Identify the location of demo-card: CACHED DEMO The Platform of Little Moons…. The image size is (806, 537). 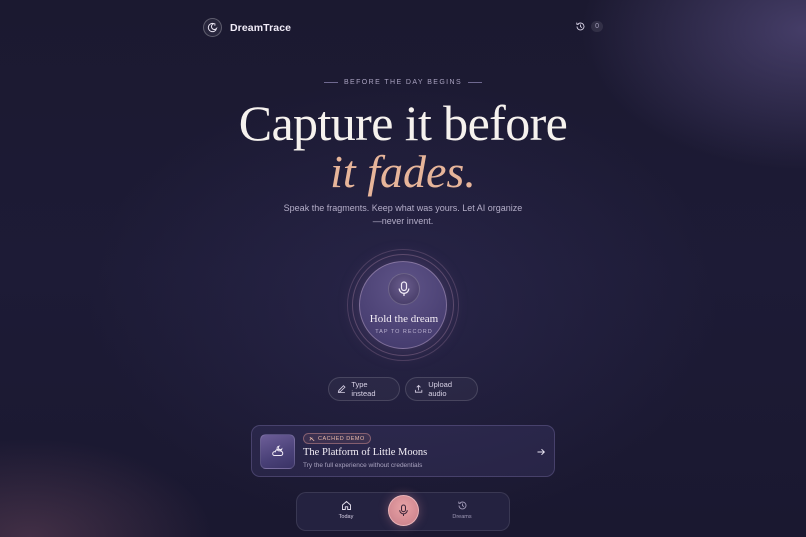
(403, 451).